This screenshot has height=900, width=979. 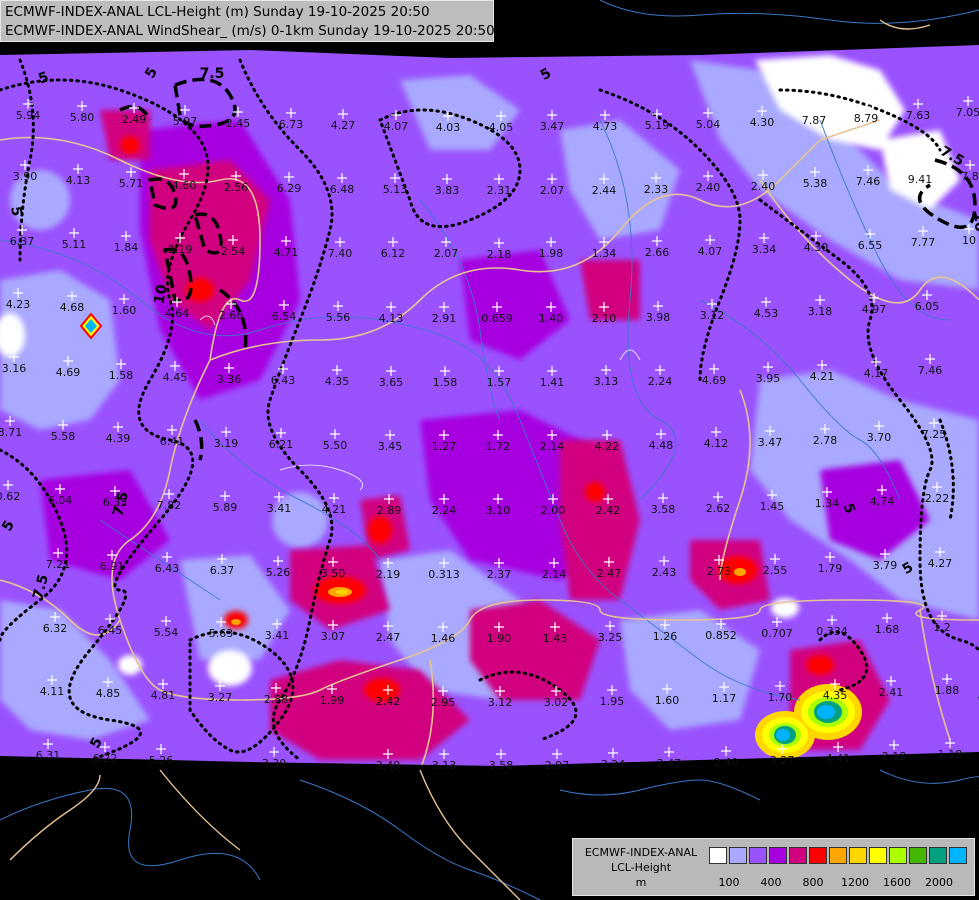 What do you see at coordinates (718, 508) in the screenshot?
I see `station-value: 2.62` at bounding box center [718, 508].